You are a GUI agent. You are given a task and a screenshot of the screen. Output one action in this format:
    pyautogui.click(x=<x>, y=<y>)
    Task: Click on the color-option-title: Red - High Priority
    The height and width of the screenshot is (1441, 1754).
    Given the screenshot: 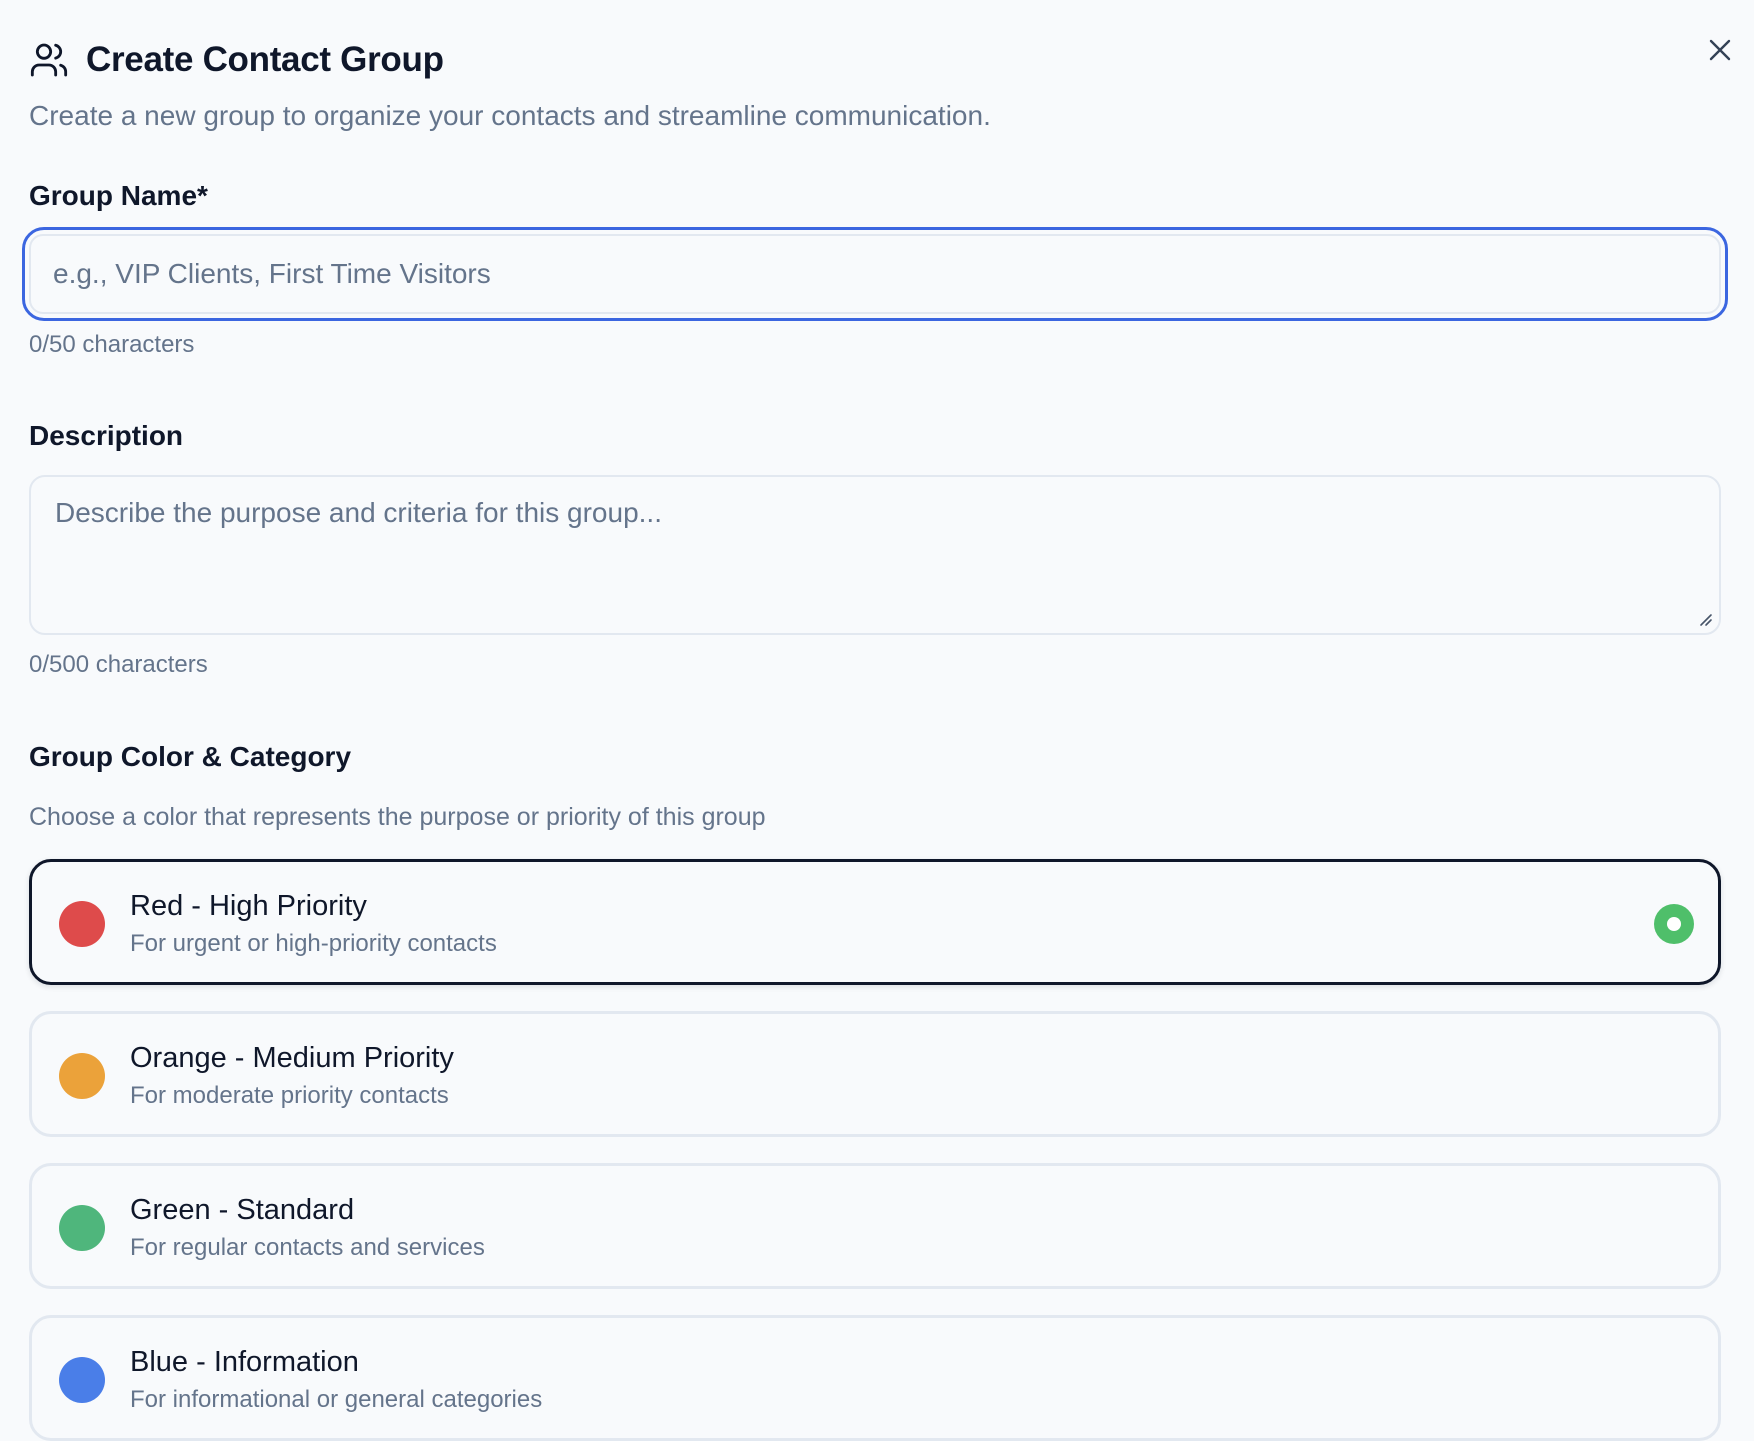 What is the action you would take?
    pyautogui.click(x=248, y=906)
    